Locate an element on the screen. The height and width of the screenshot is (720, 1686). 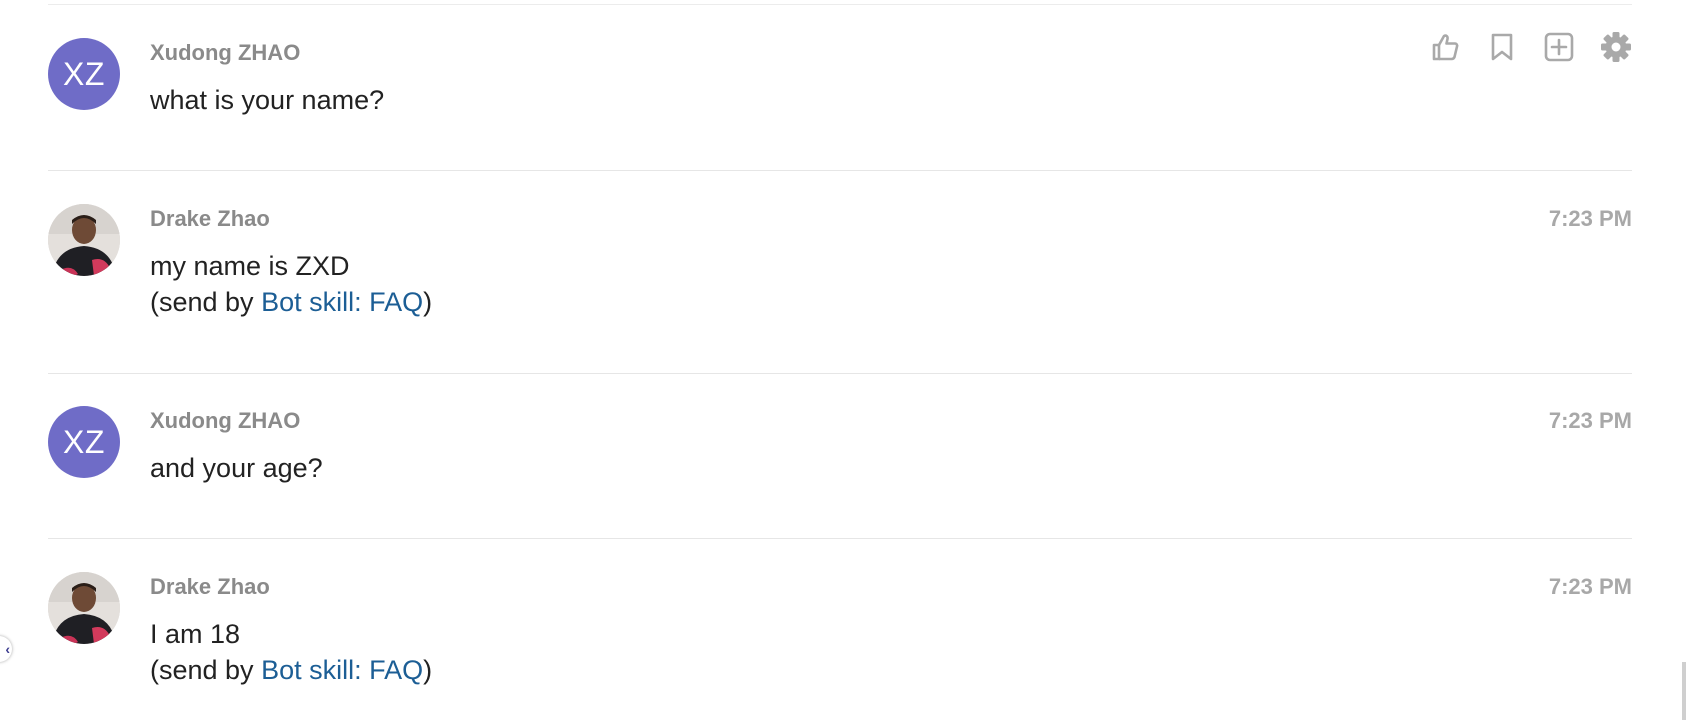
message-body: what is your name? is located at coordinates (267, 100).